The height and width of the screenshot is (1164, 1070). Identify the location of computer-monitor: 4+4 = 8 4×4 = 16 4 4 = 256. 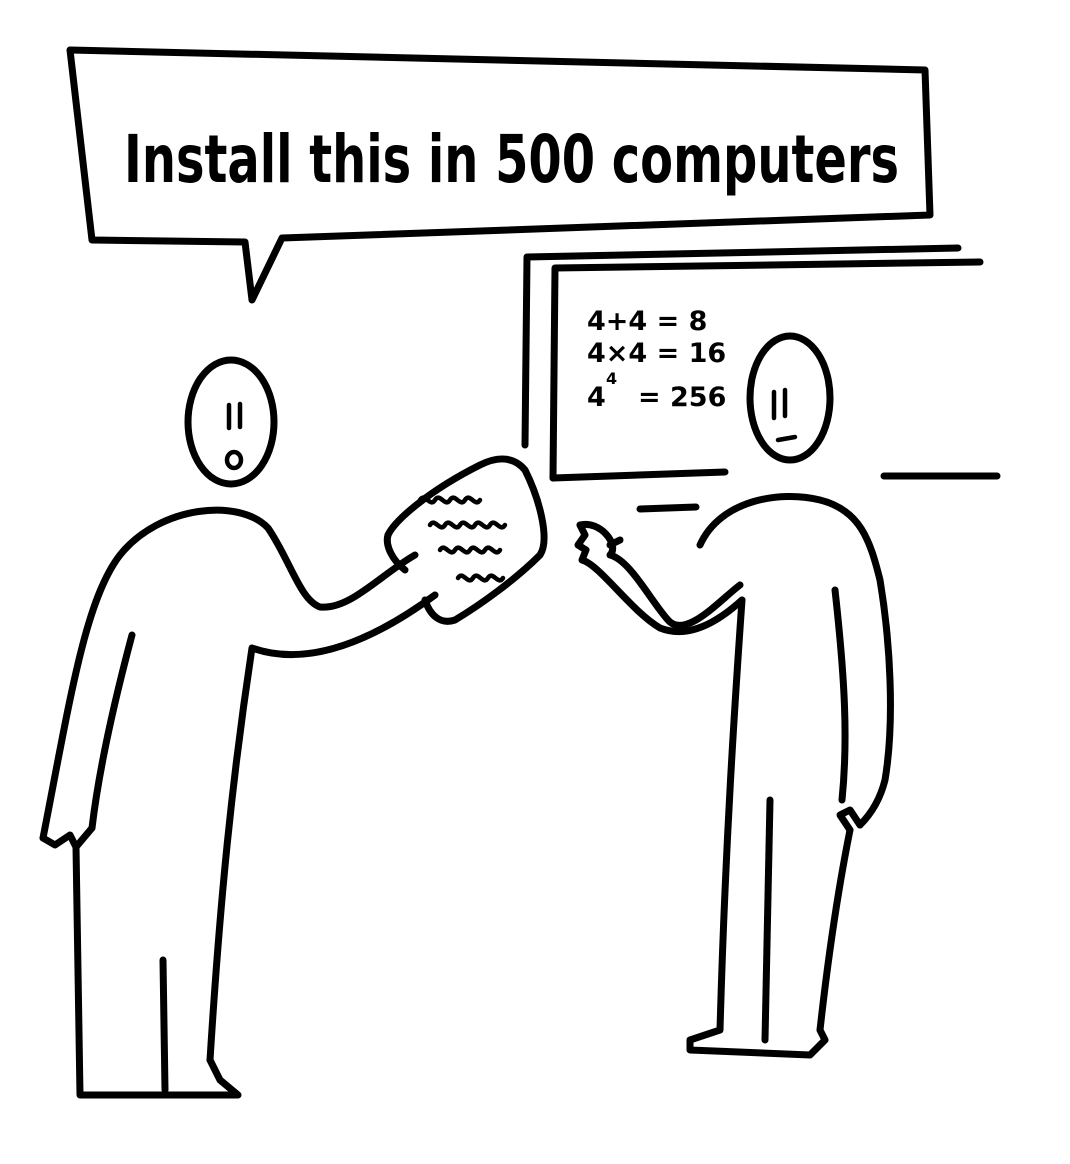
(761, 378).